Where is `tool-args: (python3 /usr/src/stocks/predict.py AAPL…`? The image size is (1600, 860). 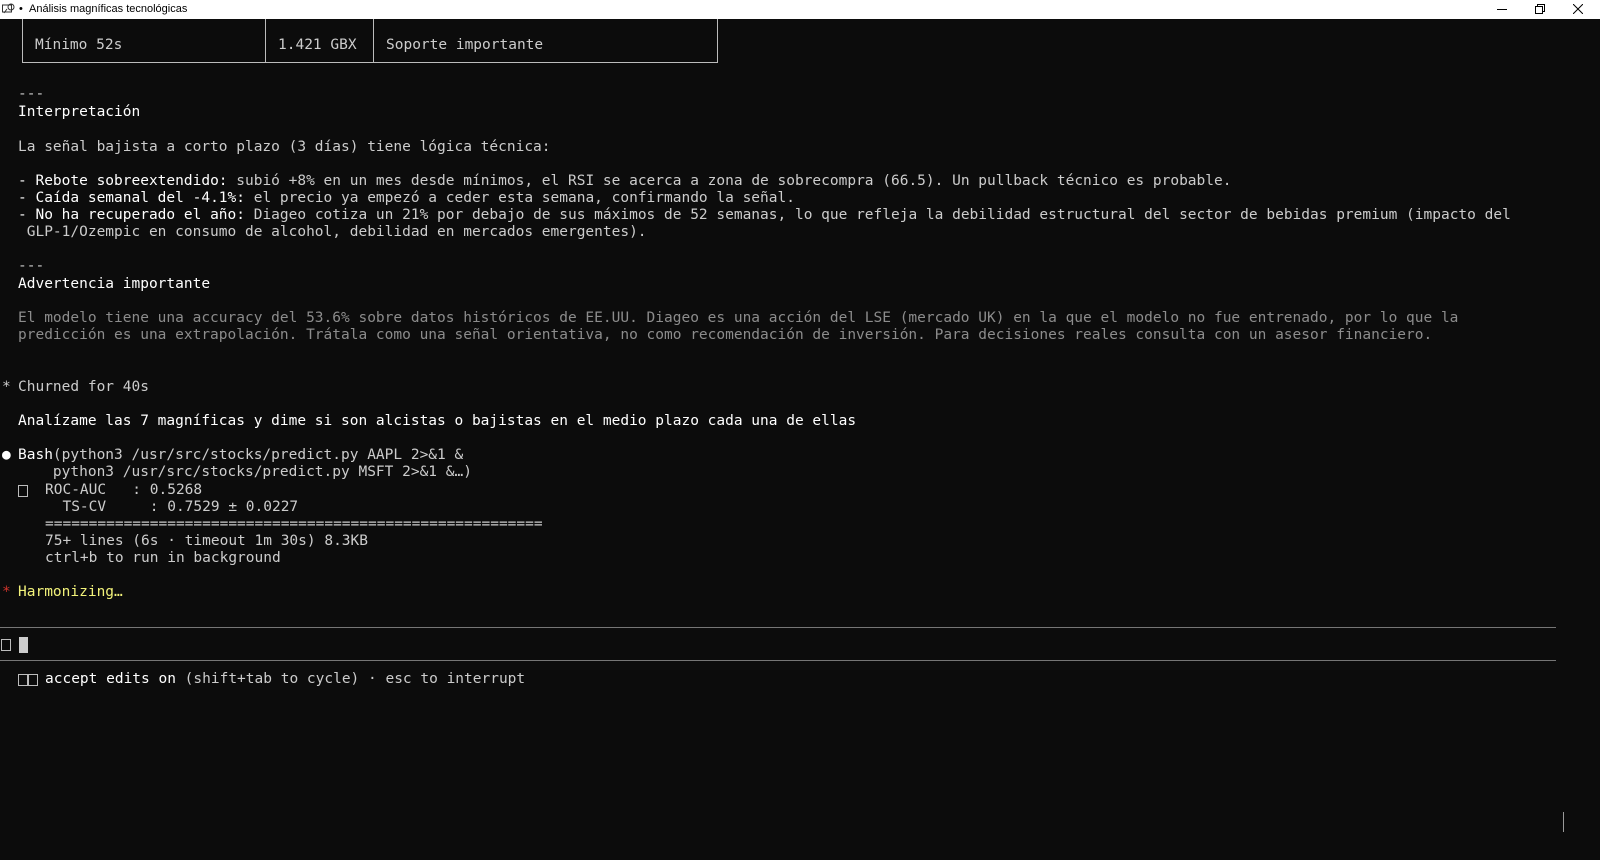 tool-args: (python3 /usr/src/stocks/predict.py AAPL… is located at coordinates (258, 455).